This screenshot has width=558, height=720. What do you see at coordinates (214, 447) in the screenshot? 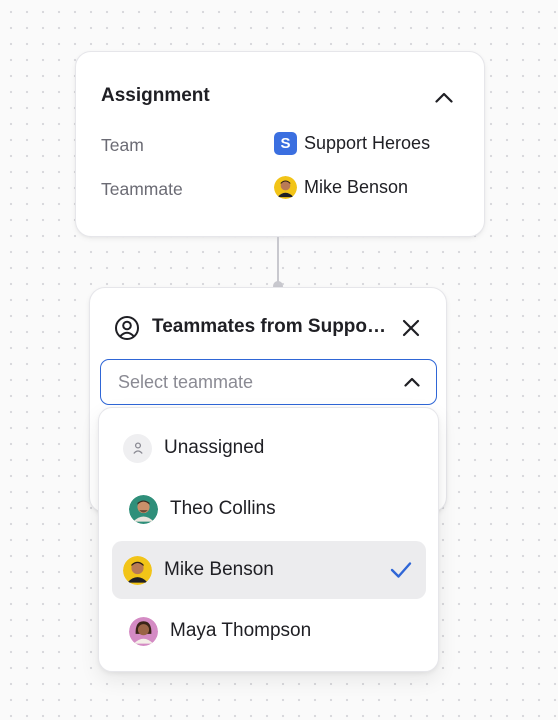
I see `option-label: Unassigned` at bounding box center [214, 447].